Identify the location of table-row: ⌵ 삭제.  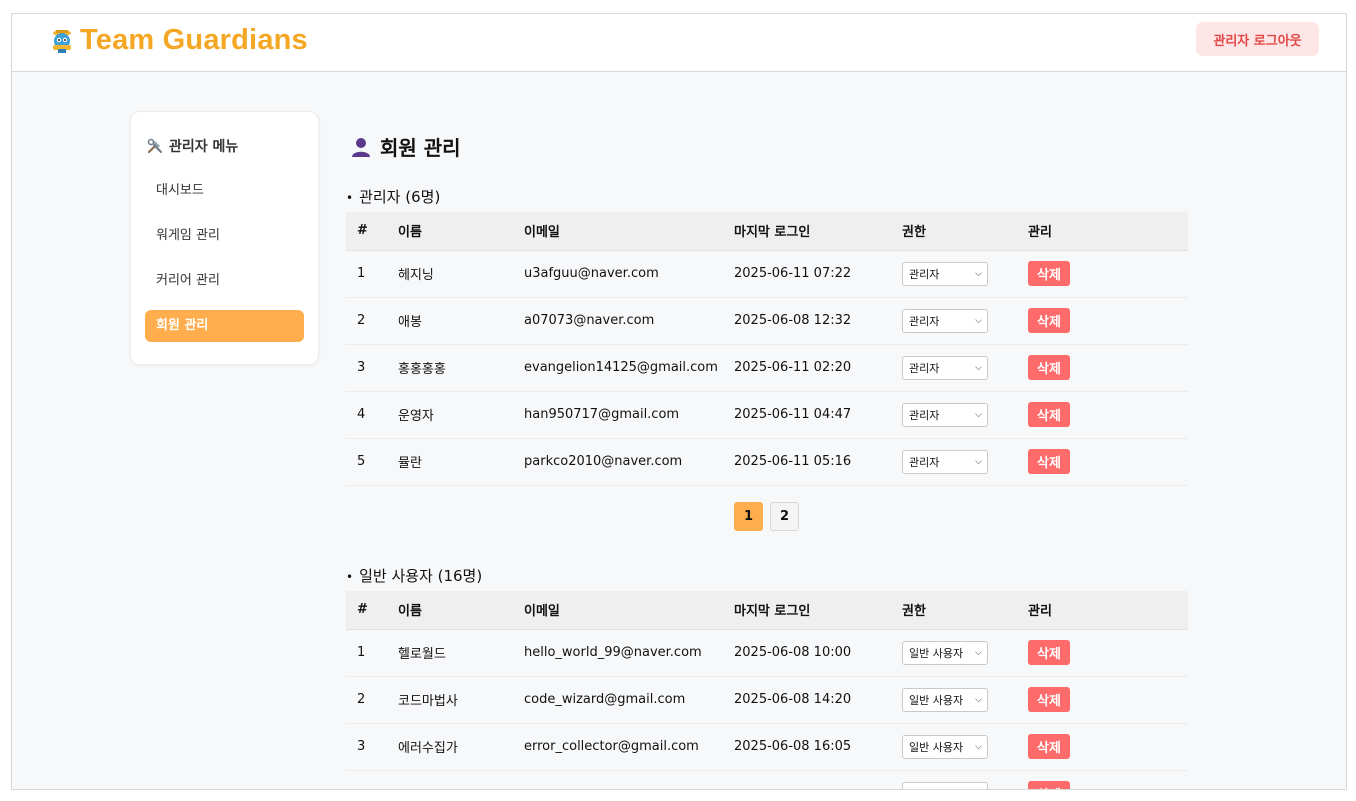
(767, 779).